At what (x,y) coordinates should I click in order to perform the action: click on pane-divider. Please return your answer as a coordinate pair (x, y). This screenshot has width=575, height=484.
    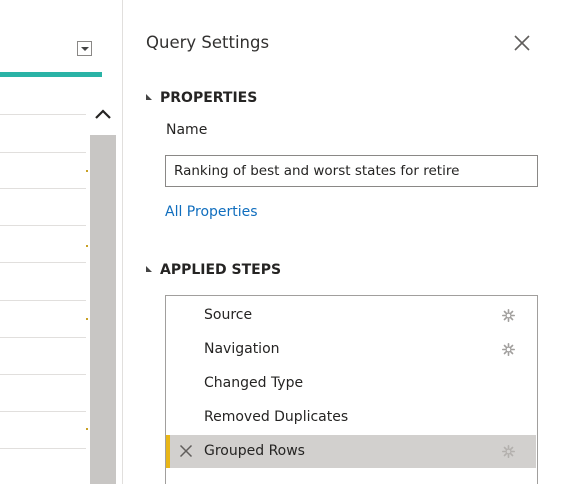
    Looking at the image, I should click on (122, 242).